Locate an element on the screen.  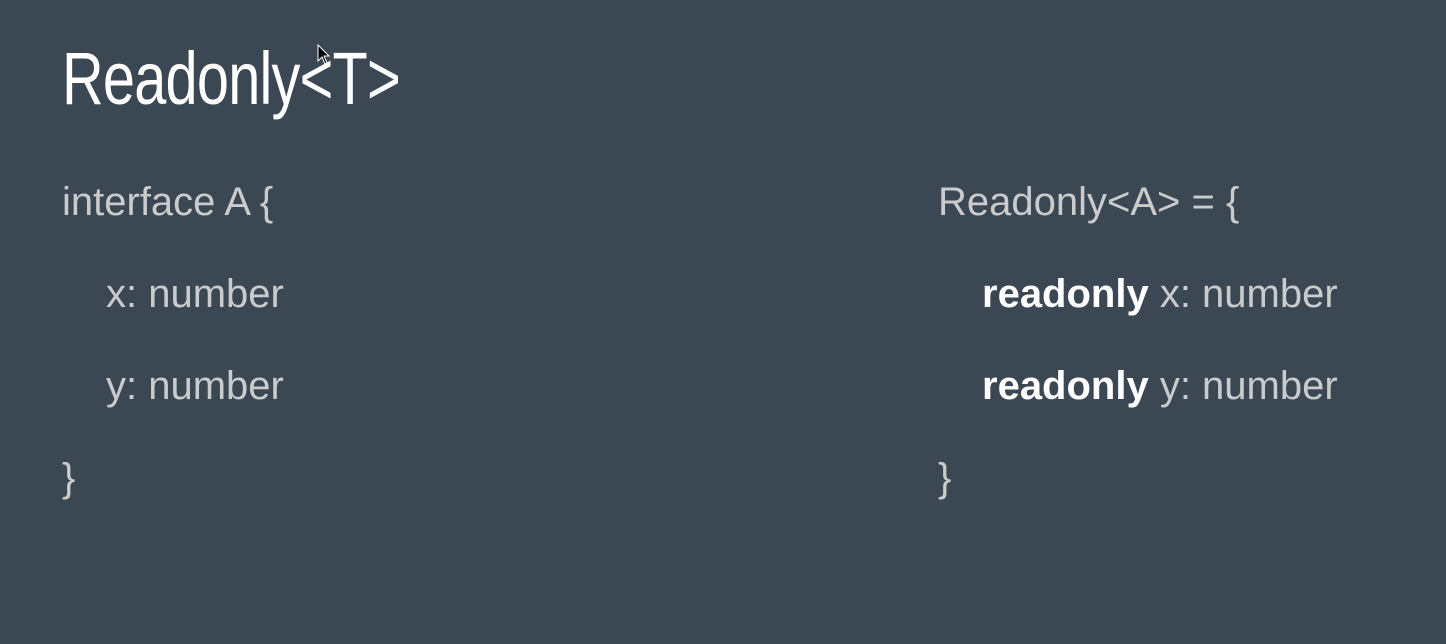
left-code-line-3: y: number is located at coordinates (195, 386).